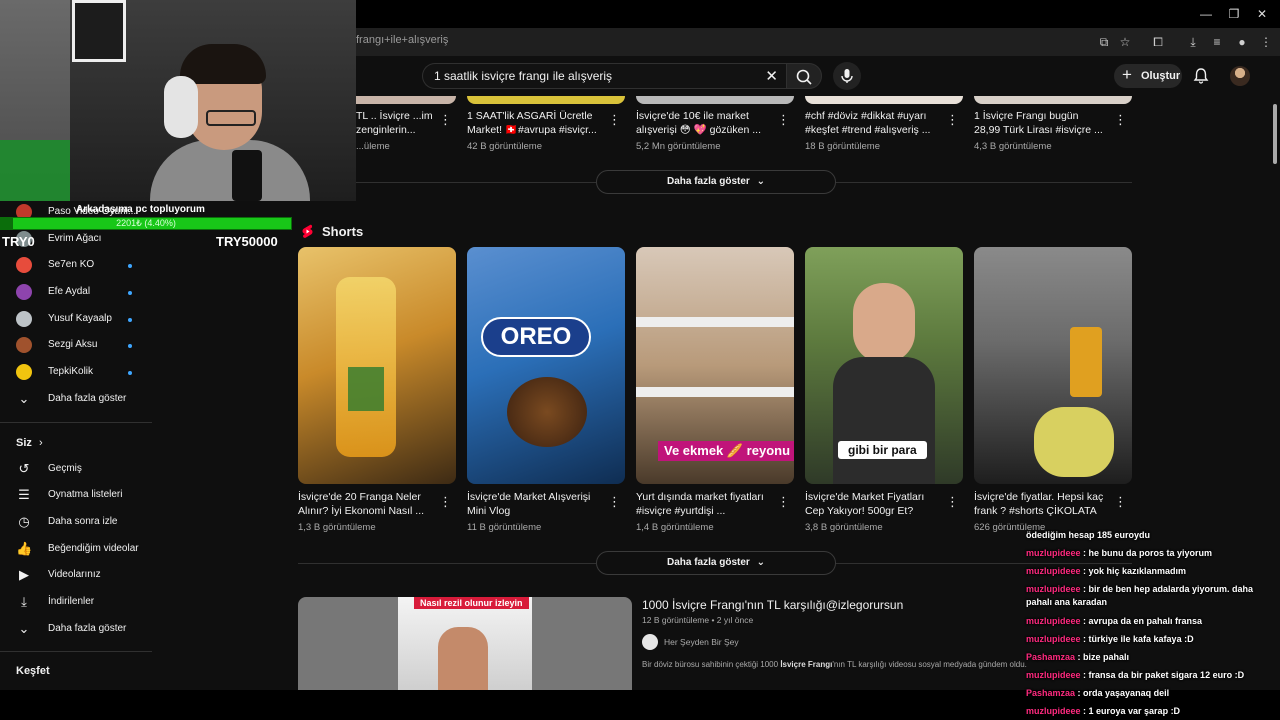 The width and height of the screenshot is (1280, 720). I want to click on scrollbar-thumb, so click(1275, 134).